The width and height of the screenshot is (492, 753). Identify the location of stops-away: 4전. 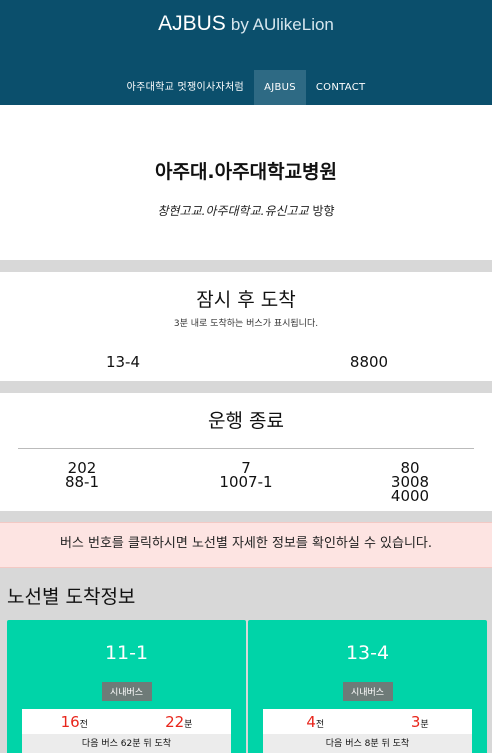
(315, 722).